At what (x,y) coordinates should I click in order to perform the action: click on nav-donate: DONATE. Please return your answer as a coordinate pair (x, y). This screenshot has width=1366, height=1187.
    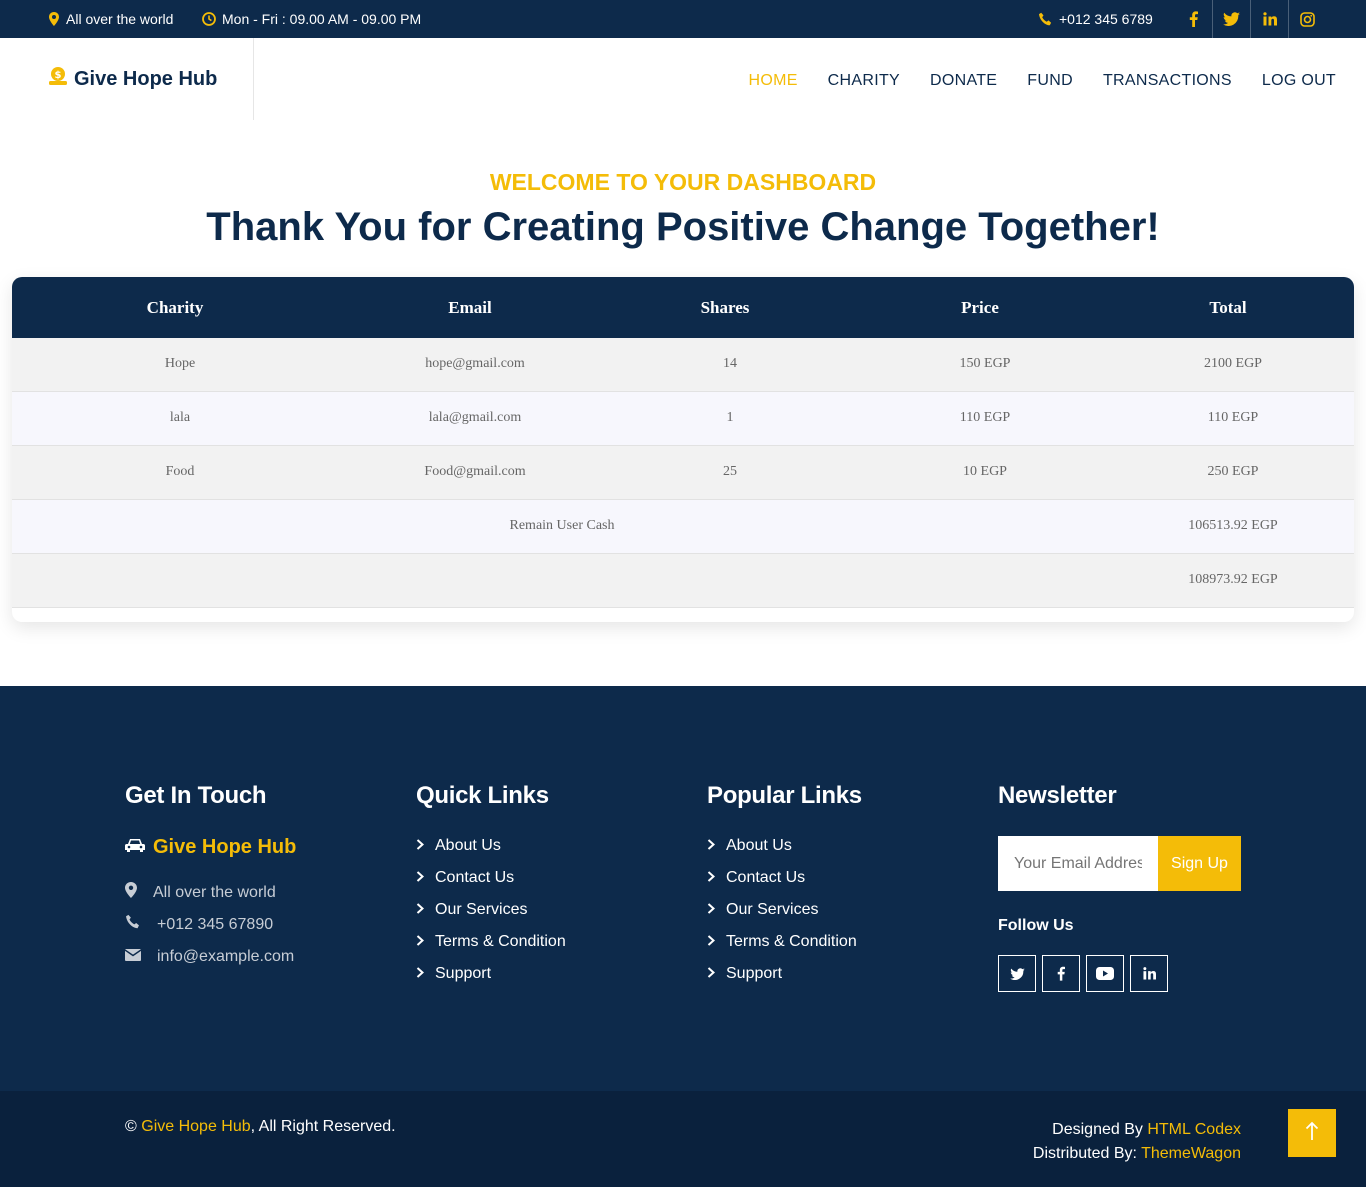
    Looking at the image, I should click on (963, 81).